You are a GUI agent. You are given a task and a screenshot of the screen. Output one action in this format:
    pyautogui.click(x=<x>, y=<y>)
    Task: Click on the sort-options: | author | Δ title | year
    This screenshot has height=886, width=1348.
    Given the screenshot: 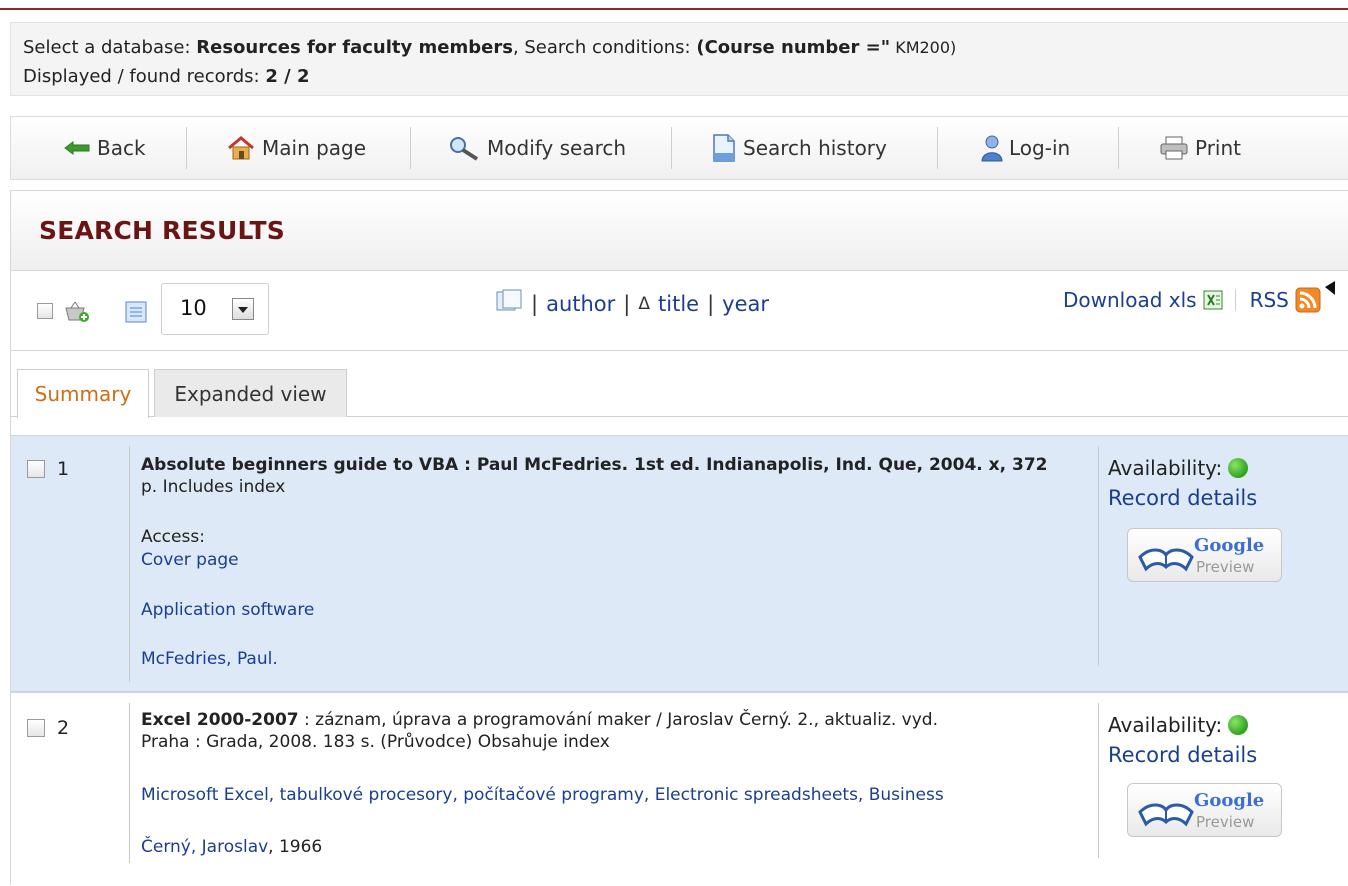 What is the action you would take?
    pyautogui.click(x=632, y=303)
    